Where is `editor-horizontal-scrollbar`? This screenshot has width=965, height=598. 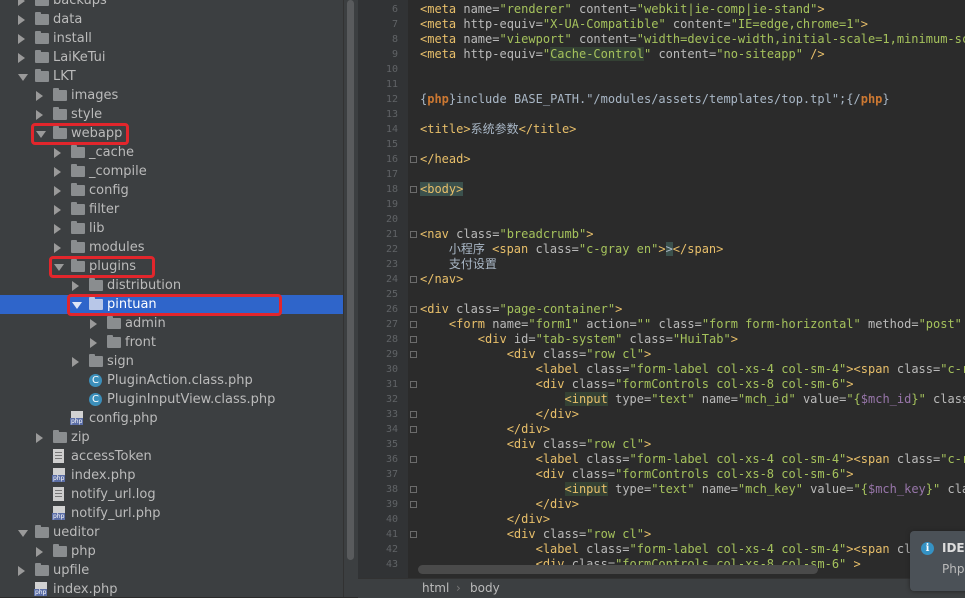
editor-horizontal-scrollbar is located at coordinates (618, 569).